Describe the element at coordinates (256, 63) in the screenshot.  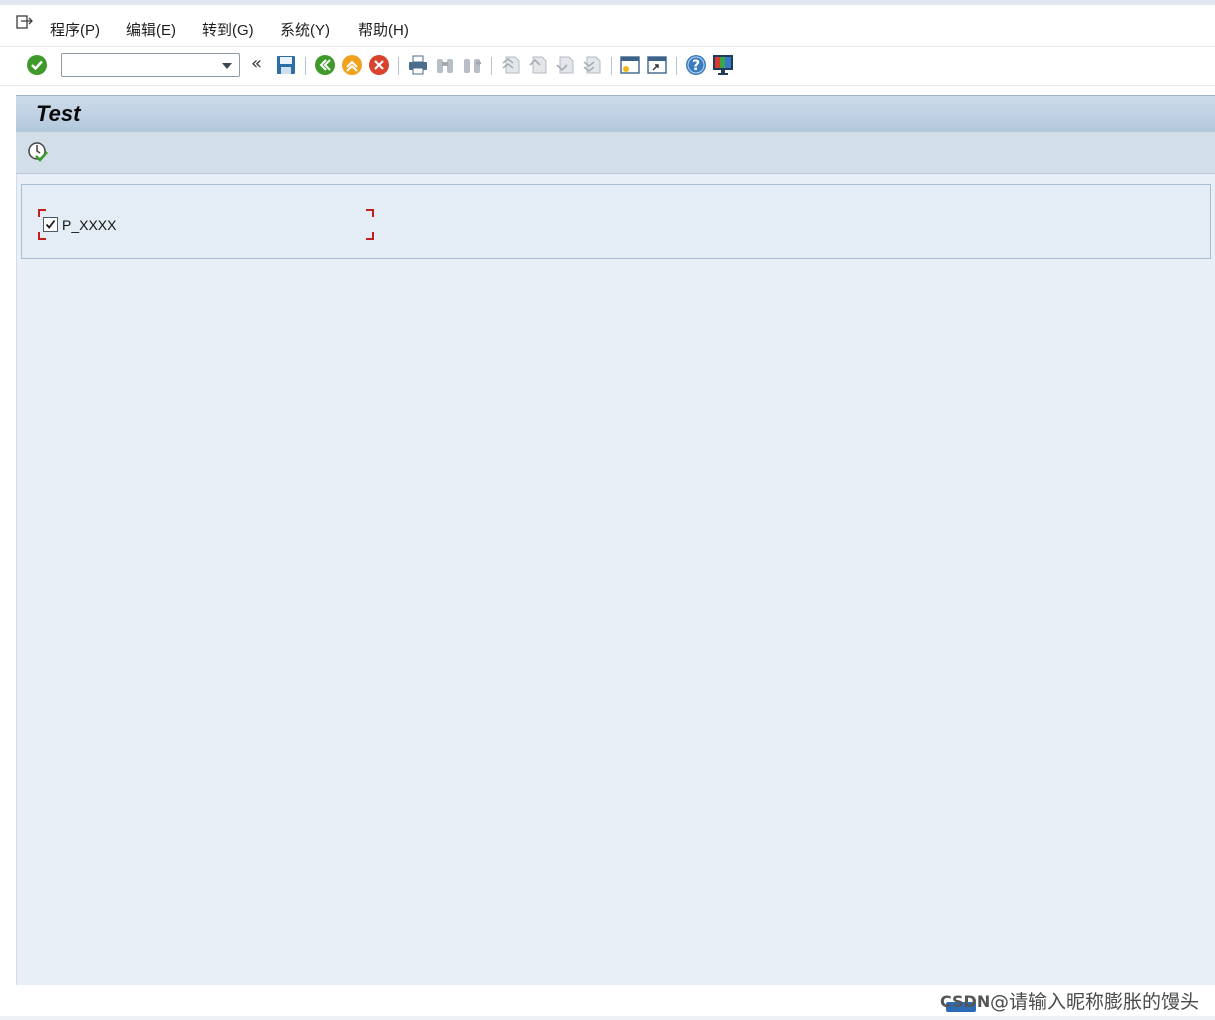
I see `collapse-command-field-icon: «` at that location.